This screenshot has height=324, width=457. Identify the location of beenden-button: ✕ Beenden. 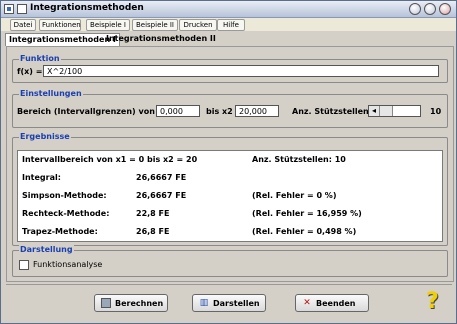
(332, 303).